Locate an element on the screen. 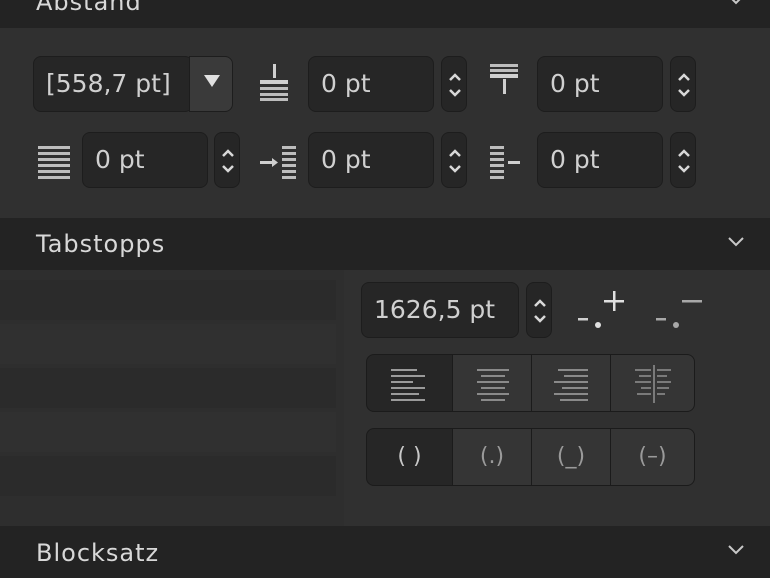 Image resolution: width=770 pixels, height=578 pixels. tab-position-value: 1626,5 pt is located at coordinates (435, 309).